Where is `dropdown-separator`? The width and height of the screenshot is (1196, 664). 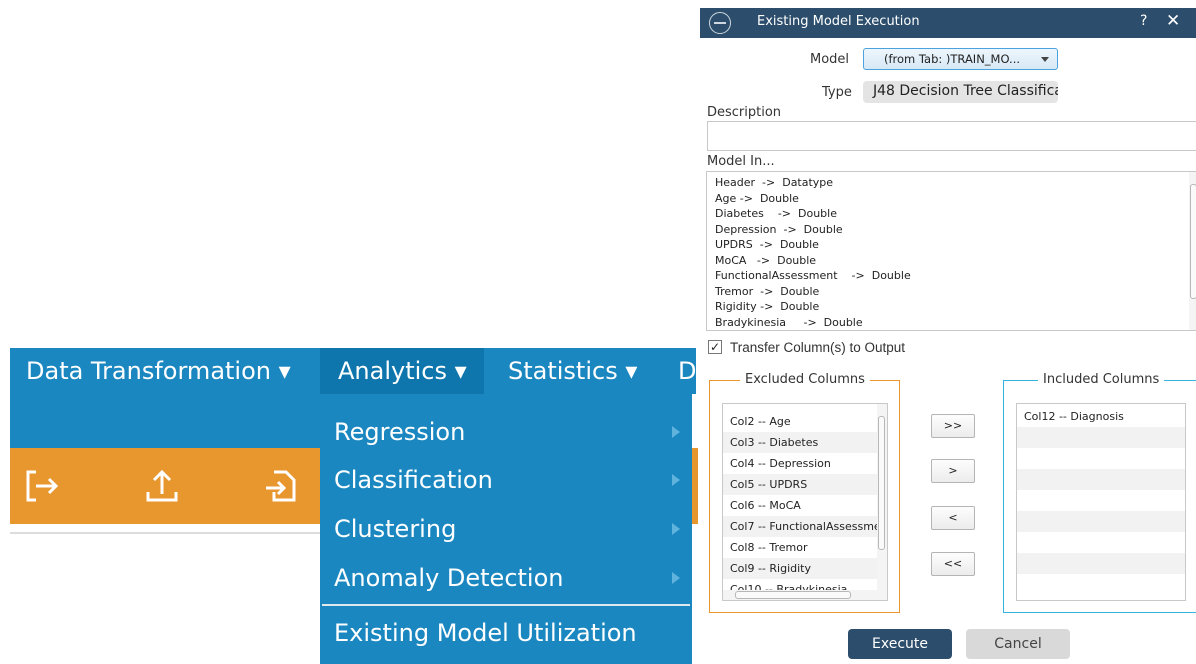 dropdown-separator is located at coordinates (506, 605).